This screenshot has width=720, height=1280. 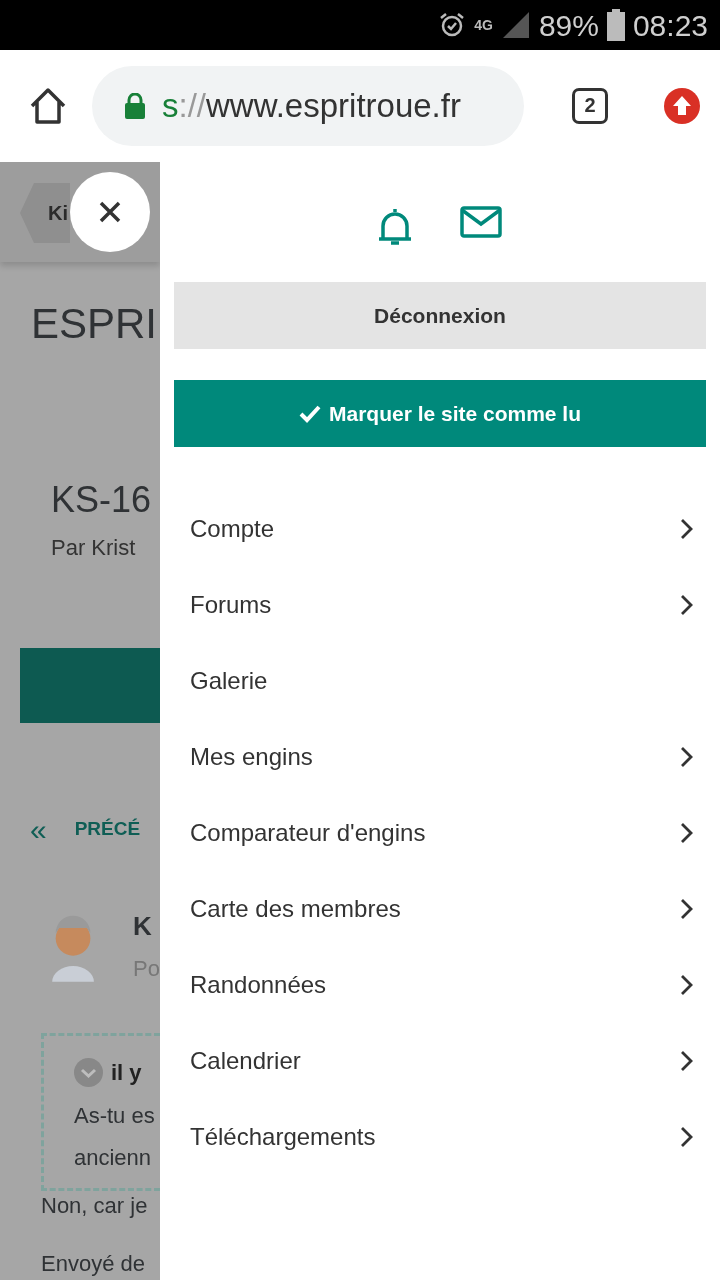 What do you see at coordinates (440, 1137) in the screenshot?
I see `menu-item: Téléchargements` at bounding box center [440, 1137].